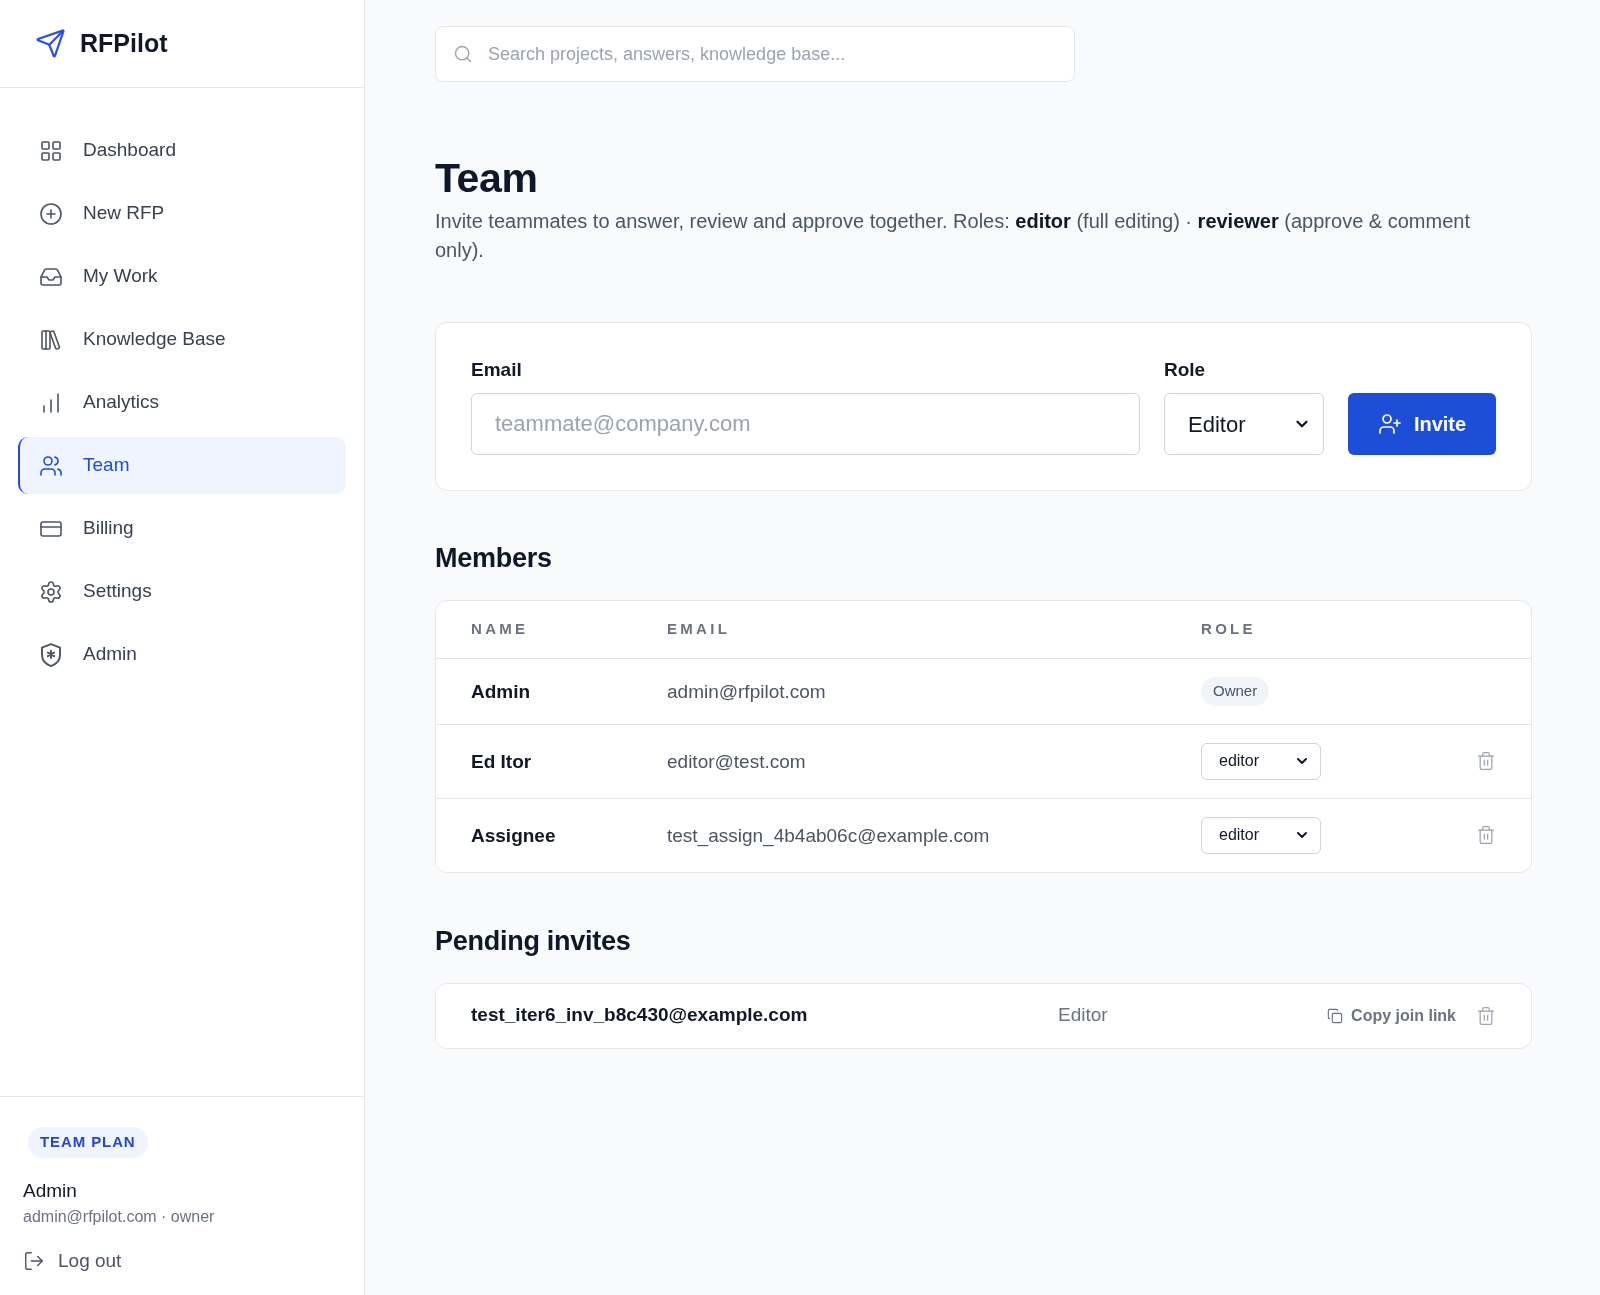  I want to click on paper-plane-logo-icon, so click(50, 43).